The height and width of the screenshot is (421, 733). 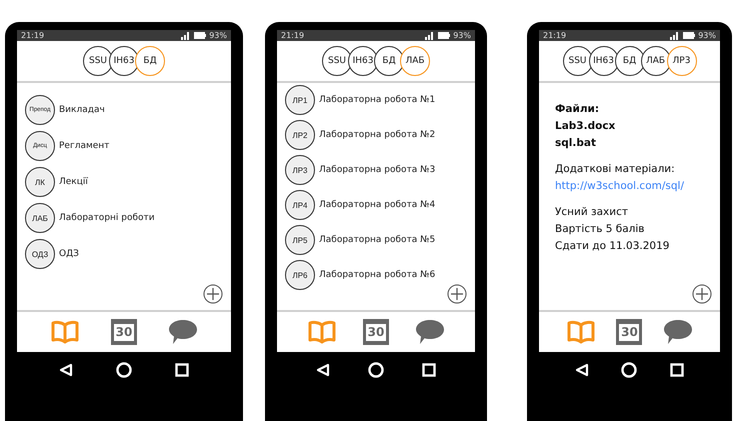 What do you see at coordinates (612, 246) in the screenshot?
I see `detail-text: Сдати до 11.03.2019` at bounding box center [612, 246].